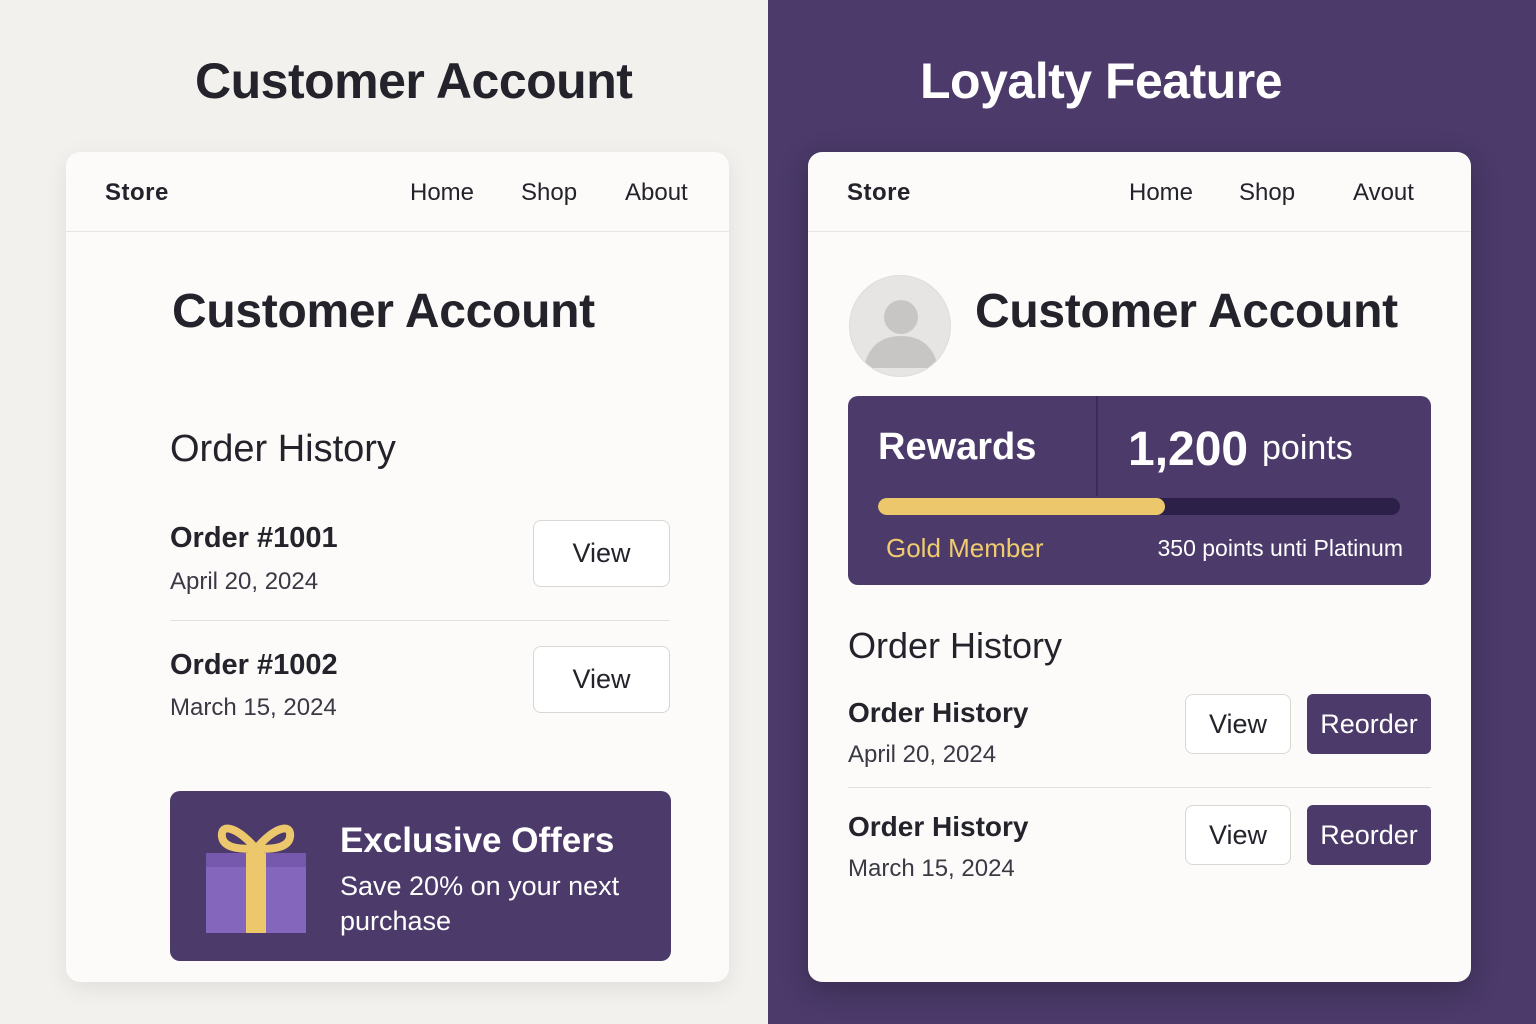  What do you see at coordinates (256, 878) in the screenshot?
I see `gift-icon` at bounding box center [256, 878].